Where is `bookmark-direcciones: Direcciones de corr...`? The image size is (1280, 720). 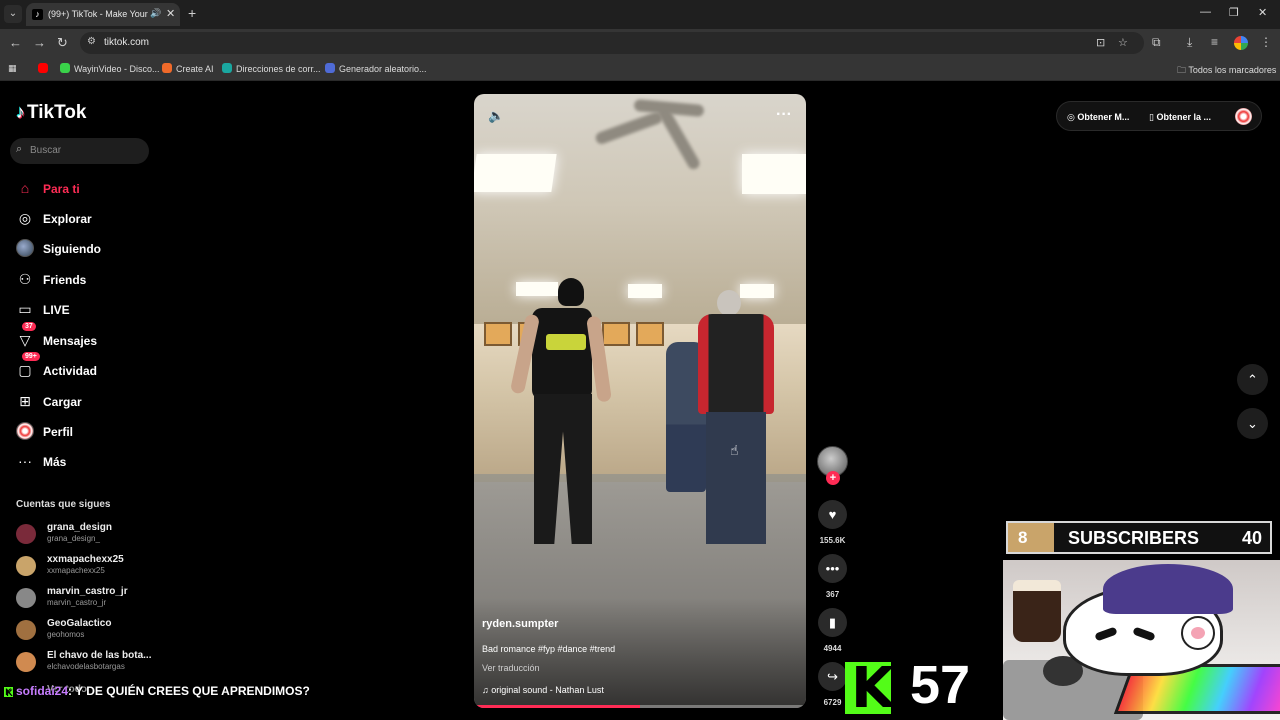
bookmark-direcciones: Direcciones de corr... is located at coordinates (271, 68).